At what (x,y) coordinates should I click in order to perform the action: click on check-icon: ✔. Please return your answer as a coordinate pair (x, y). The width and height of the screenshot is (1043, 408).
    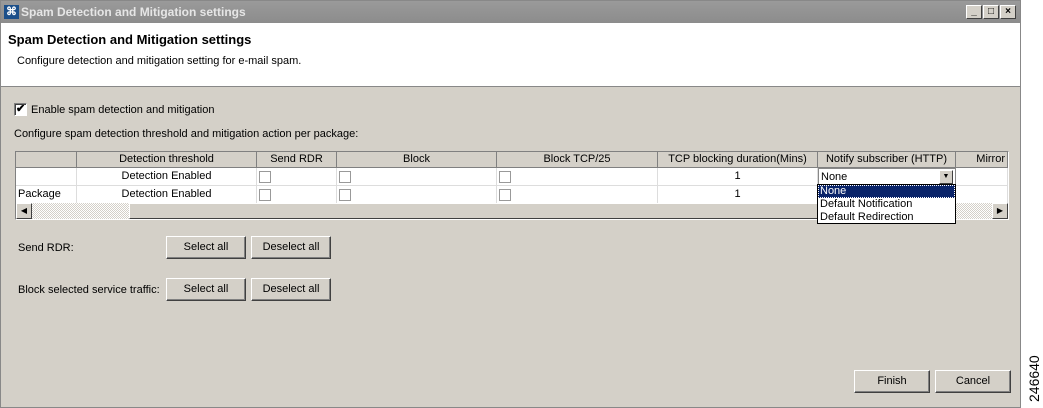
    Looking at the image, I should click on (21, 109).